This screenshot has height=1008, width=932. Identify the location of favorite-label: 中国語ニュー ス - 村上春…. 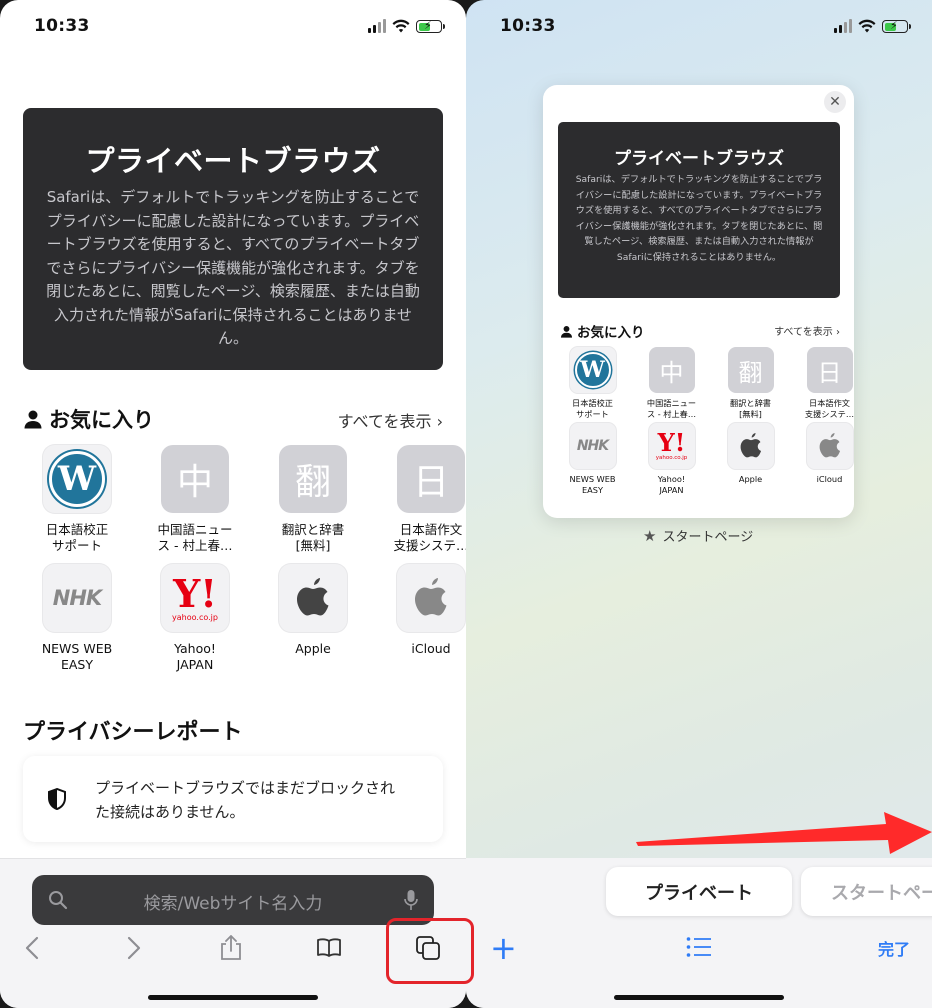
(671, 408).